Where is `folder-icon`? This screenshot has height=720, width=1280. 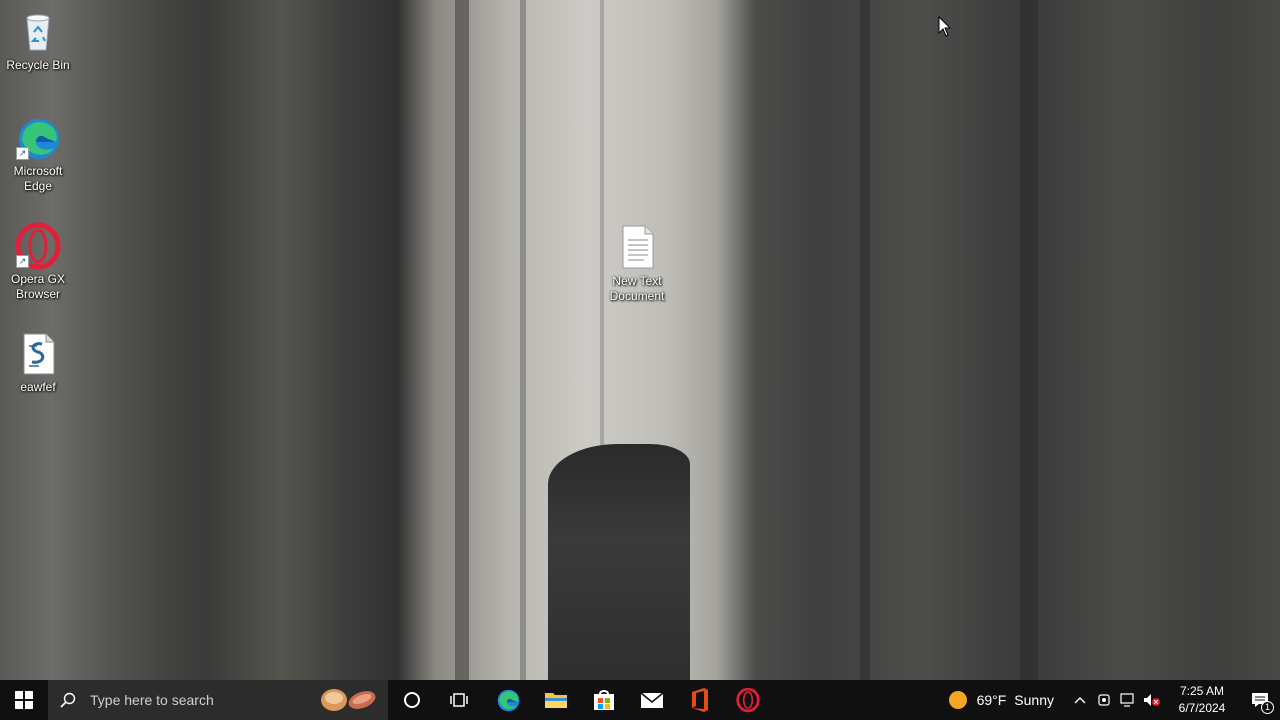 folder-icon is located at coordinates (556, 700).